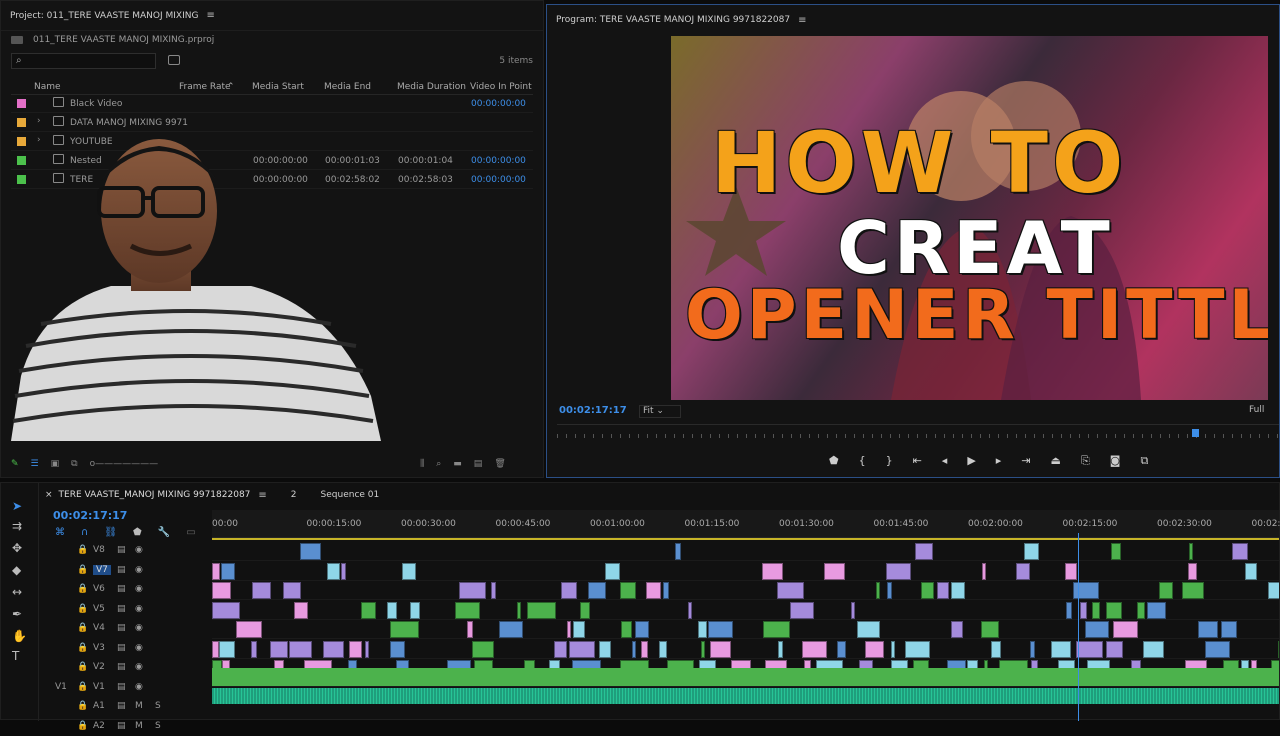  Describe the element at coordinates (17, 592) in the screenshot. I see `slip-icon: ↔` at that location.